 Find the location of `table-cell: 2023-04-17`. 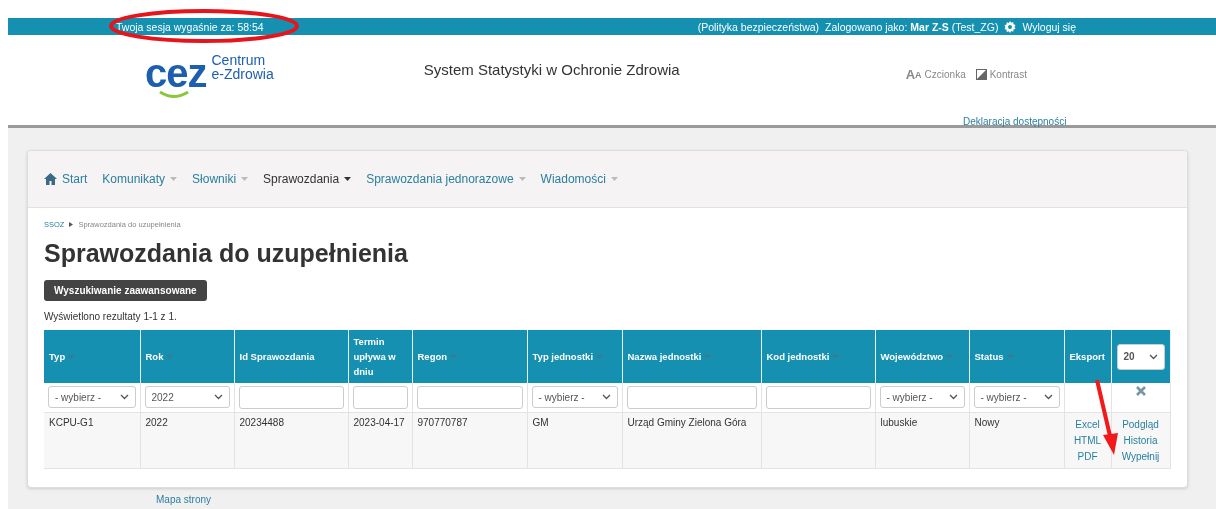

table-cell: 2023-04-17 is located at coordinates (379, 422).